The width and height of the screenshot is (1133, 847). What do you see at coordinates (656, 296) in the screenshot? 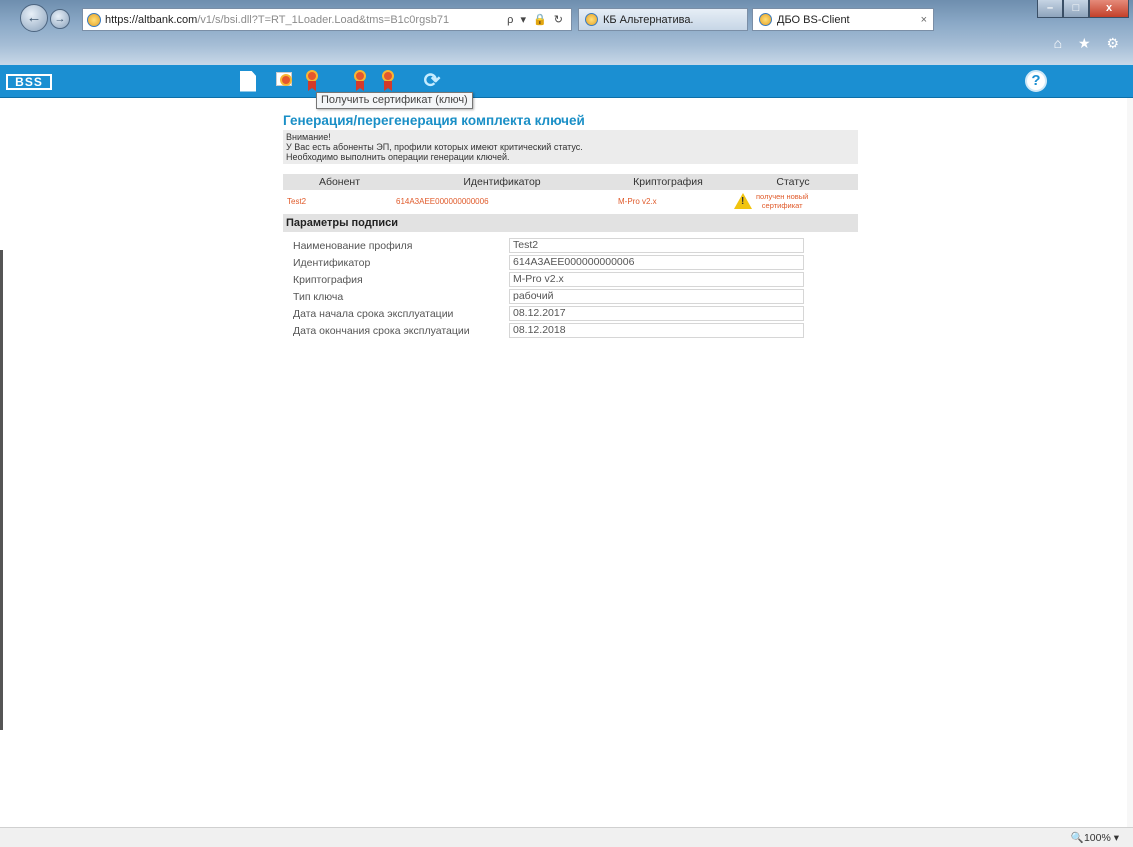
I see `key-type-field: рабочий` at bounding box center [656, 296].